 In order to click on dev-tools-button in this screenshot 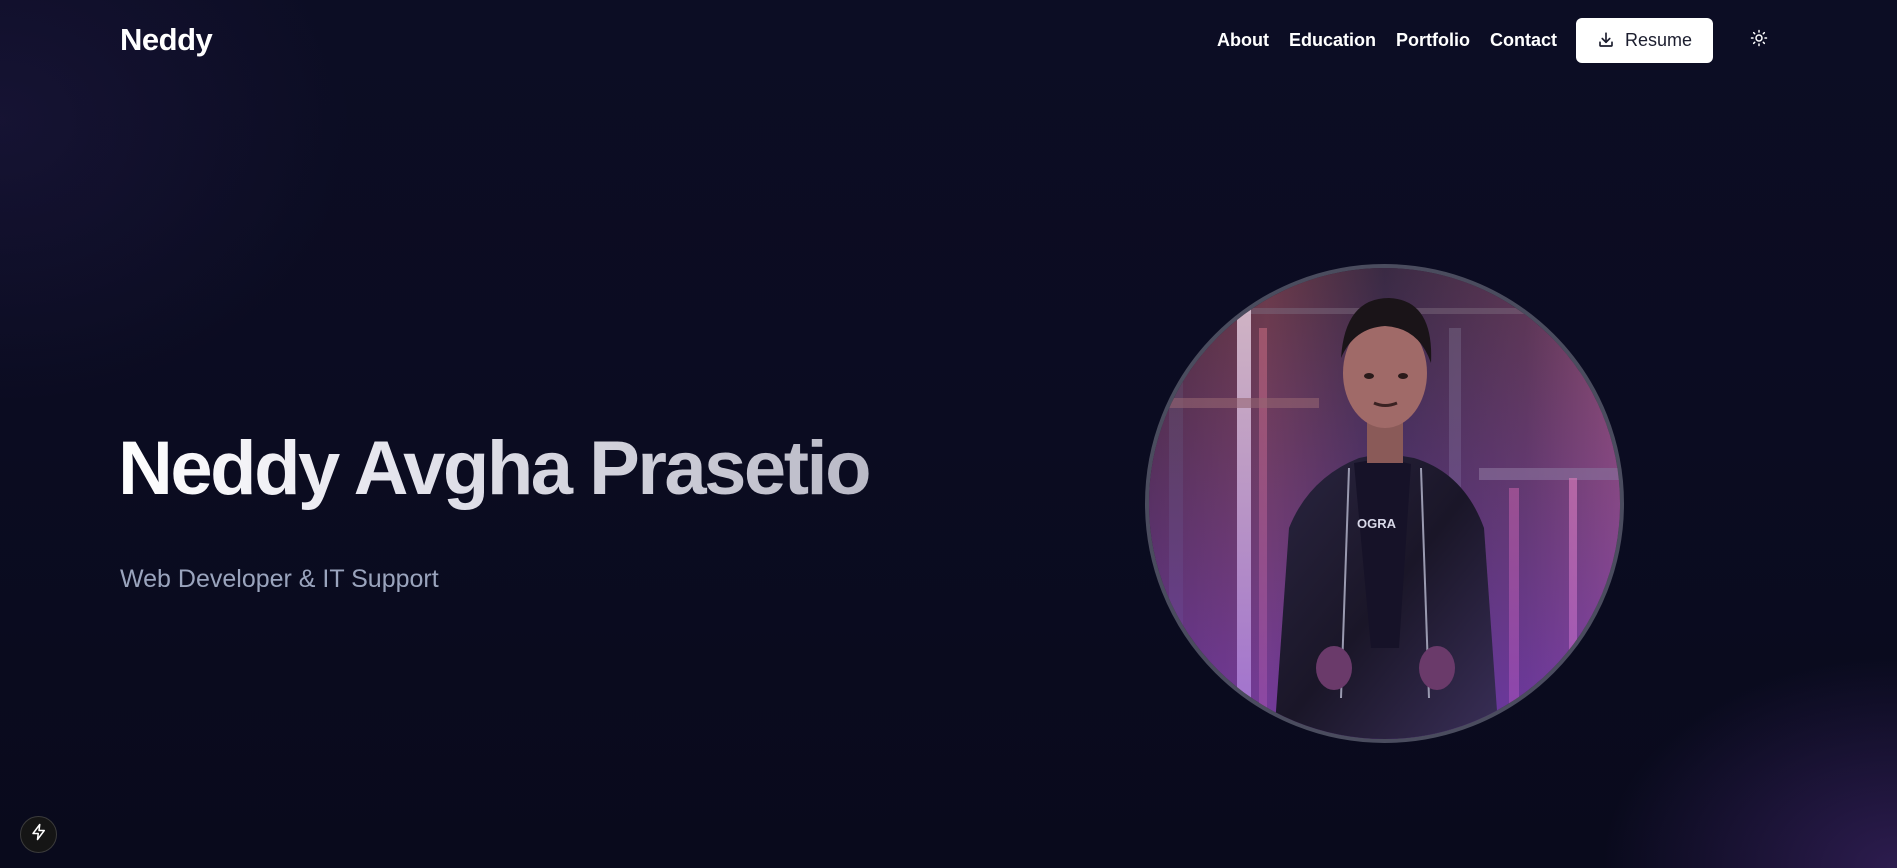, I will do `click(38, 834)`.